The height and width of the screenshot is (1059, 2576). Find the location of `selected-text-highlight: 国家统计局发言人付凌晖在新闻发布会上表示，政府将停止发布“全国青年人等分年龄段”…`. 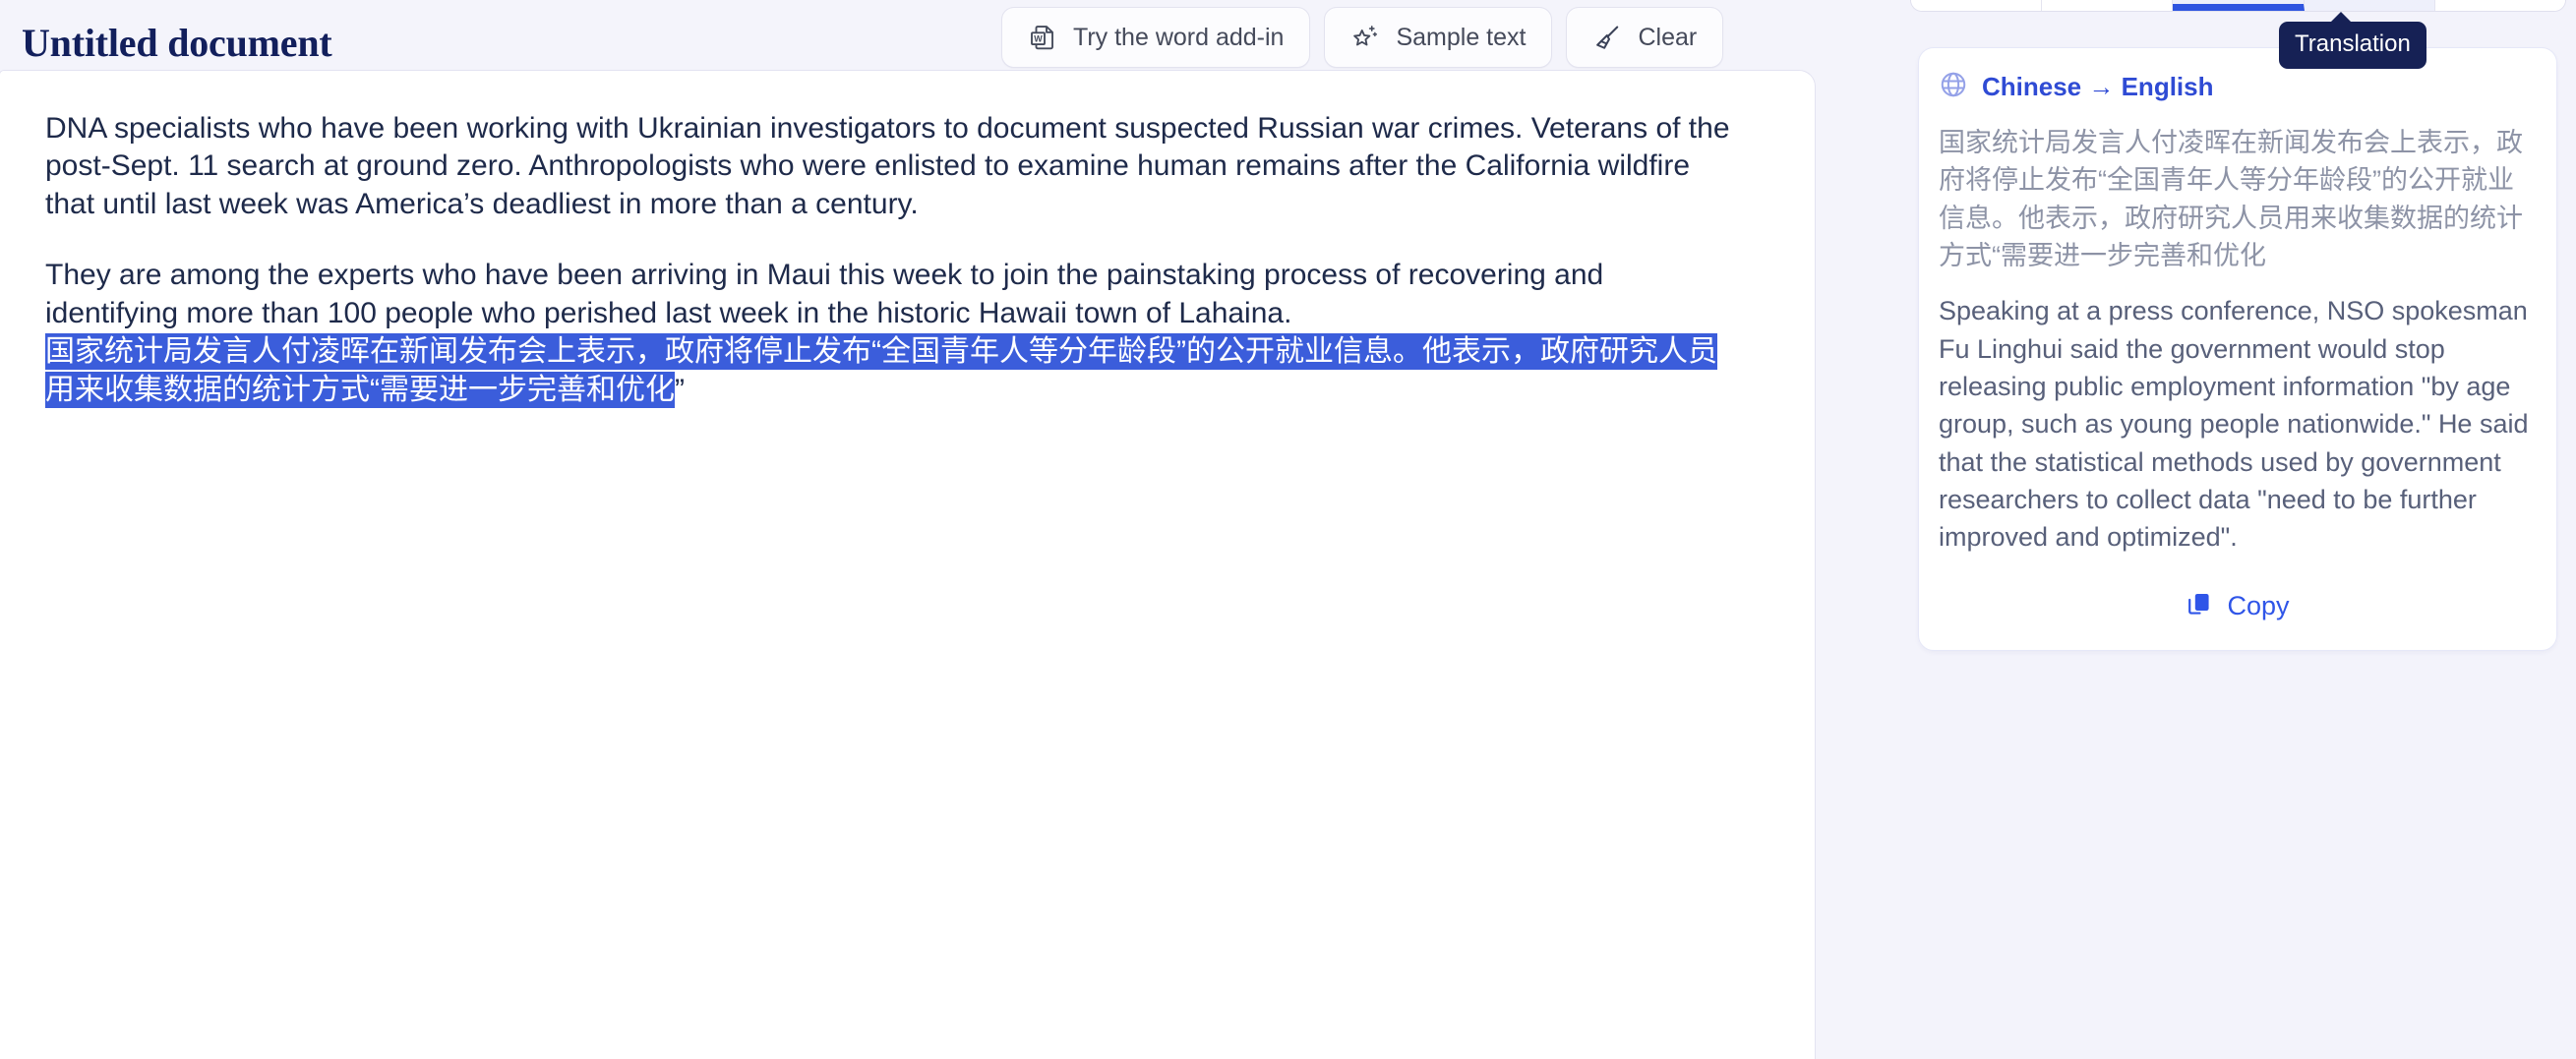

selected-text-highlight: 国家统计局发言人付凌晖在新闻发布会上表示，政府将停止发布“全国青年人等分年龄段”… is located at coordinates (881, 370).